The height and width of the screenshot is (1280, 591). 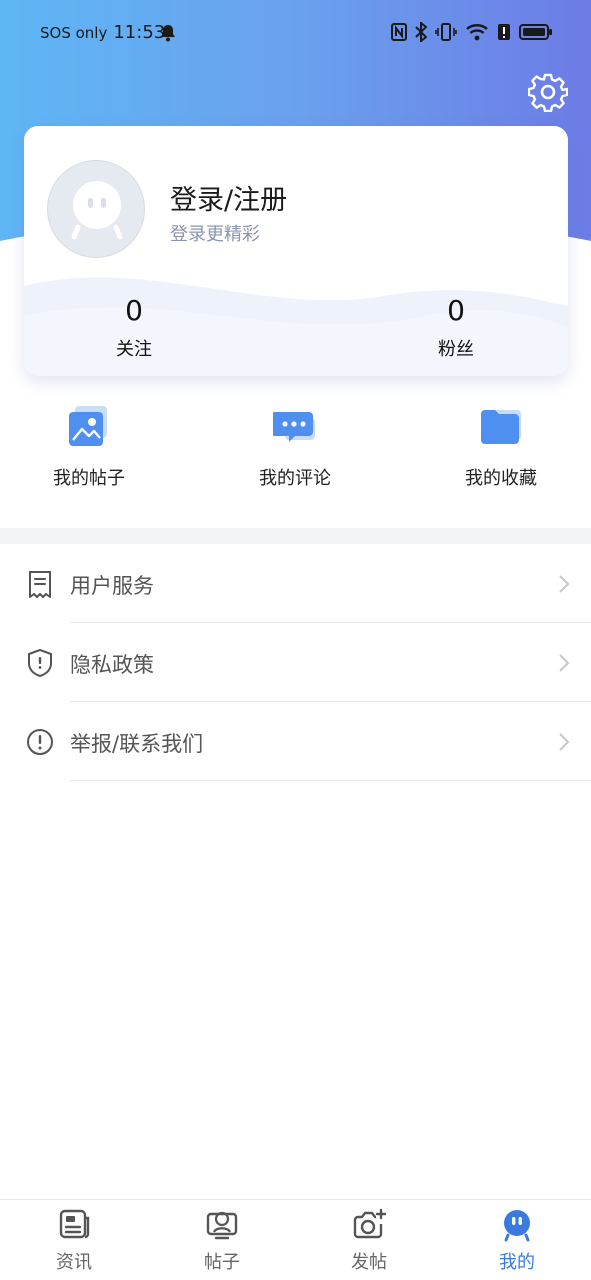 I want to click on nfc-icon, so click(x=399, y=32).